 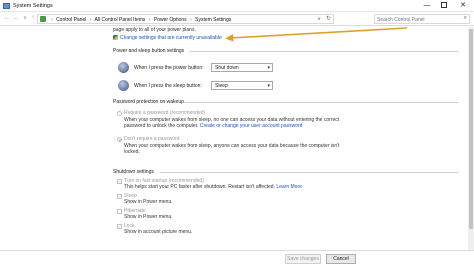 What do you see at coordinates (148, 217) in the screenshot?
I see `hibernate-desc: Show in Power menu.` at bounding box center [148, 217].